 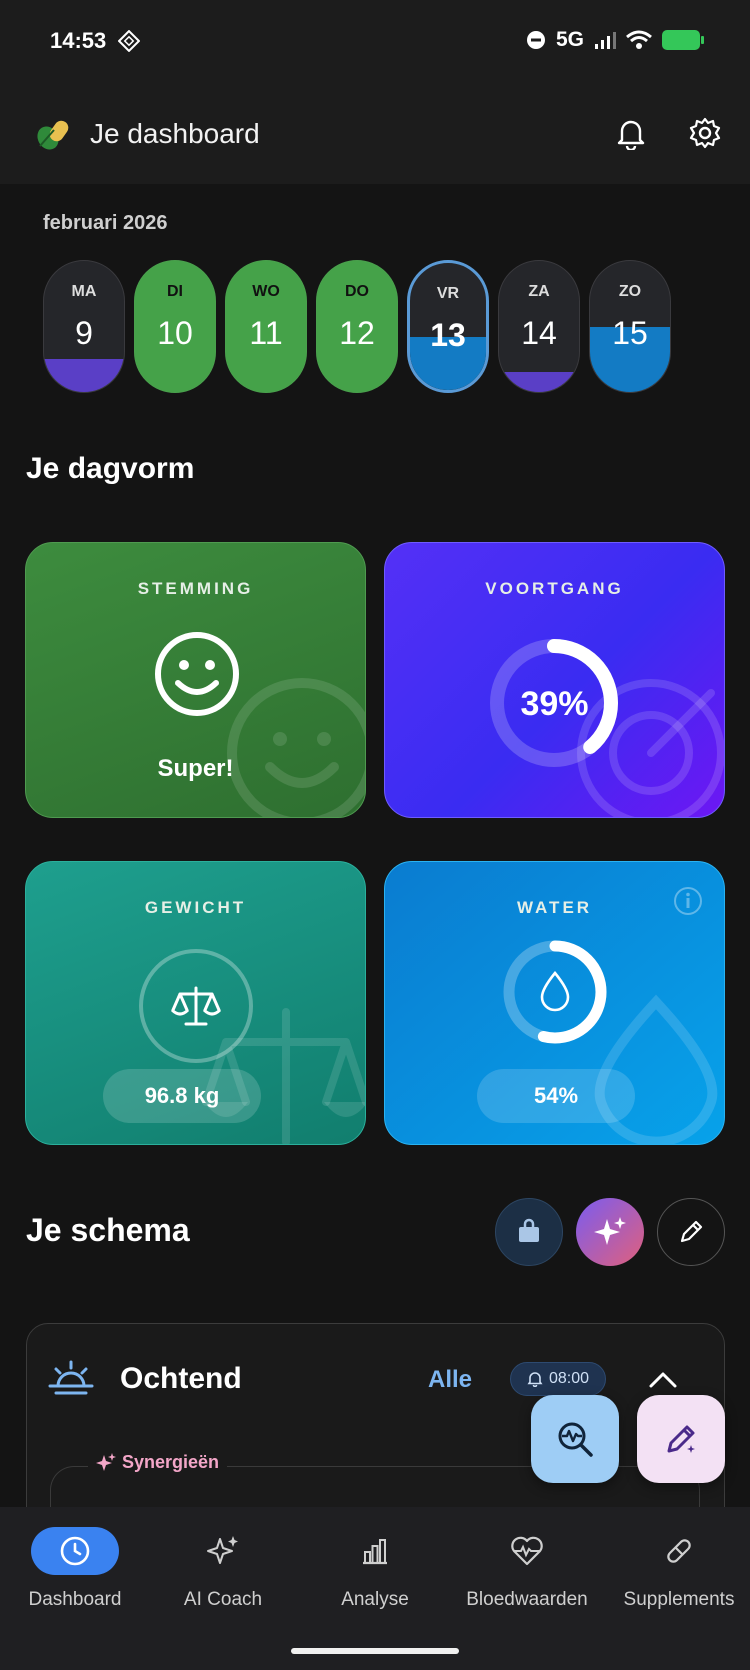 What do you see at coordinates (539, 333) in the screenshot?
I see `day-number: 14` at bounding box center [539, 333].